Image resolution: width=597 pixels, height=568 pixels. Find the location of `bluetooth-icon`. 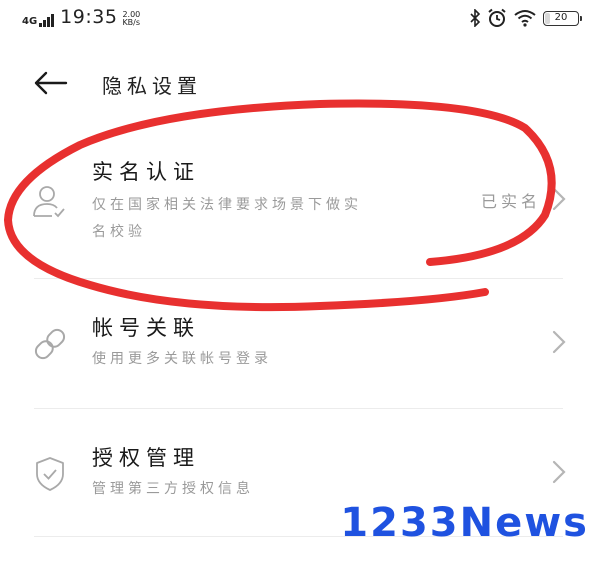

bluetooth-icon is located at coordinates (475, 18).